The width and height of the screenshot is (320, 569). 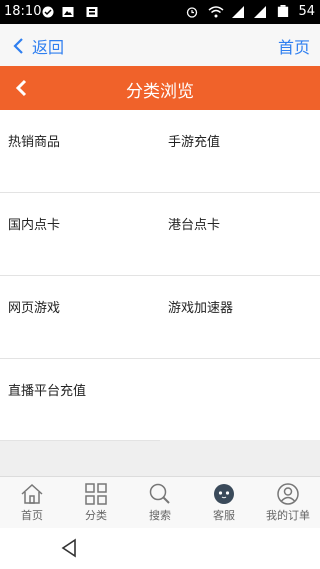 I want to click on app-nav-bar: 返回 首页, so click(x=160, y=45).